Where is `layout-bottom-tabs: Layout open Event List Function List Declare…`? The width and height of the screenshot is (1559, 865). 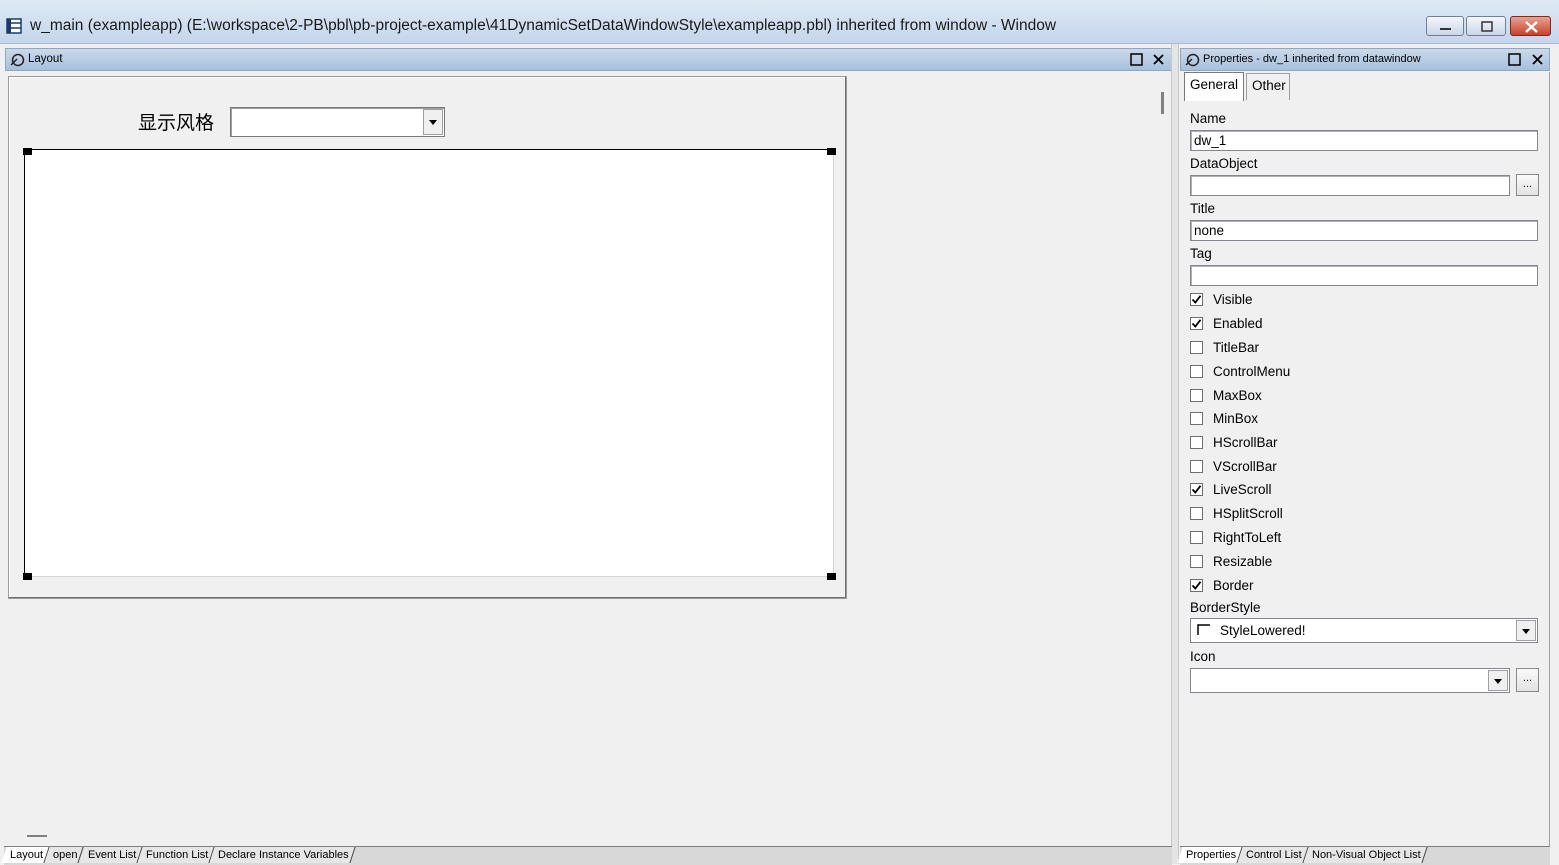 layout-bottom-tabs: Layout open Event List Function List Declare… is located at coordinates (586, 855).